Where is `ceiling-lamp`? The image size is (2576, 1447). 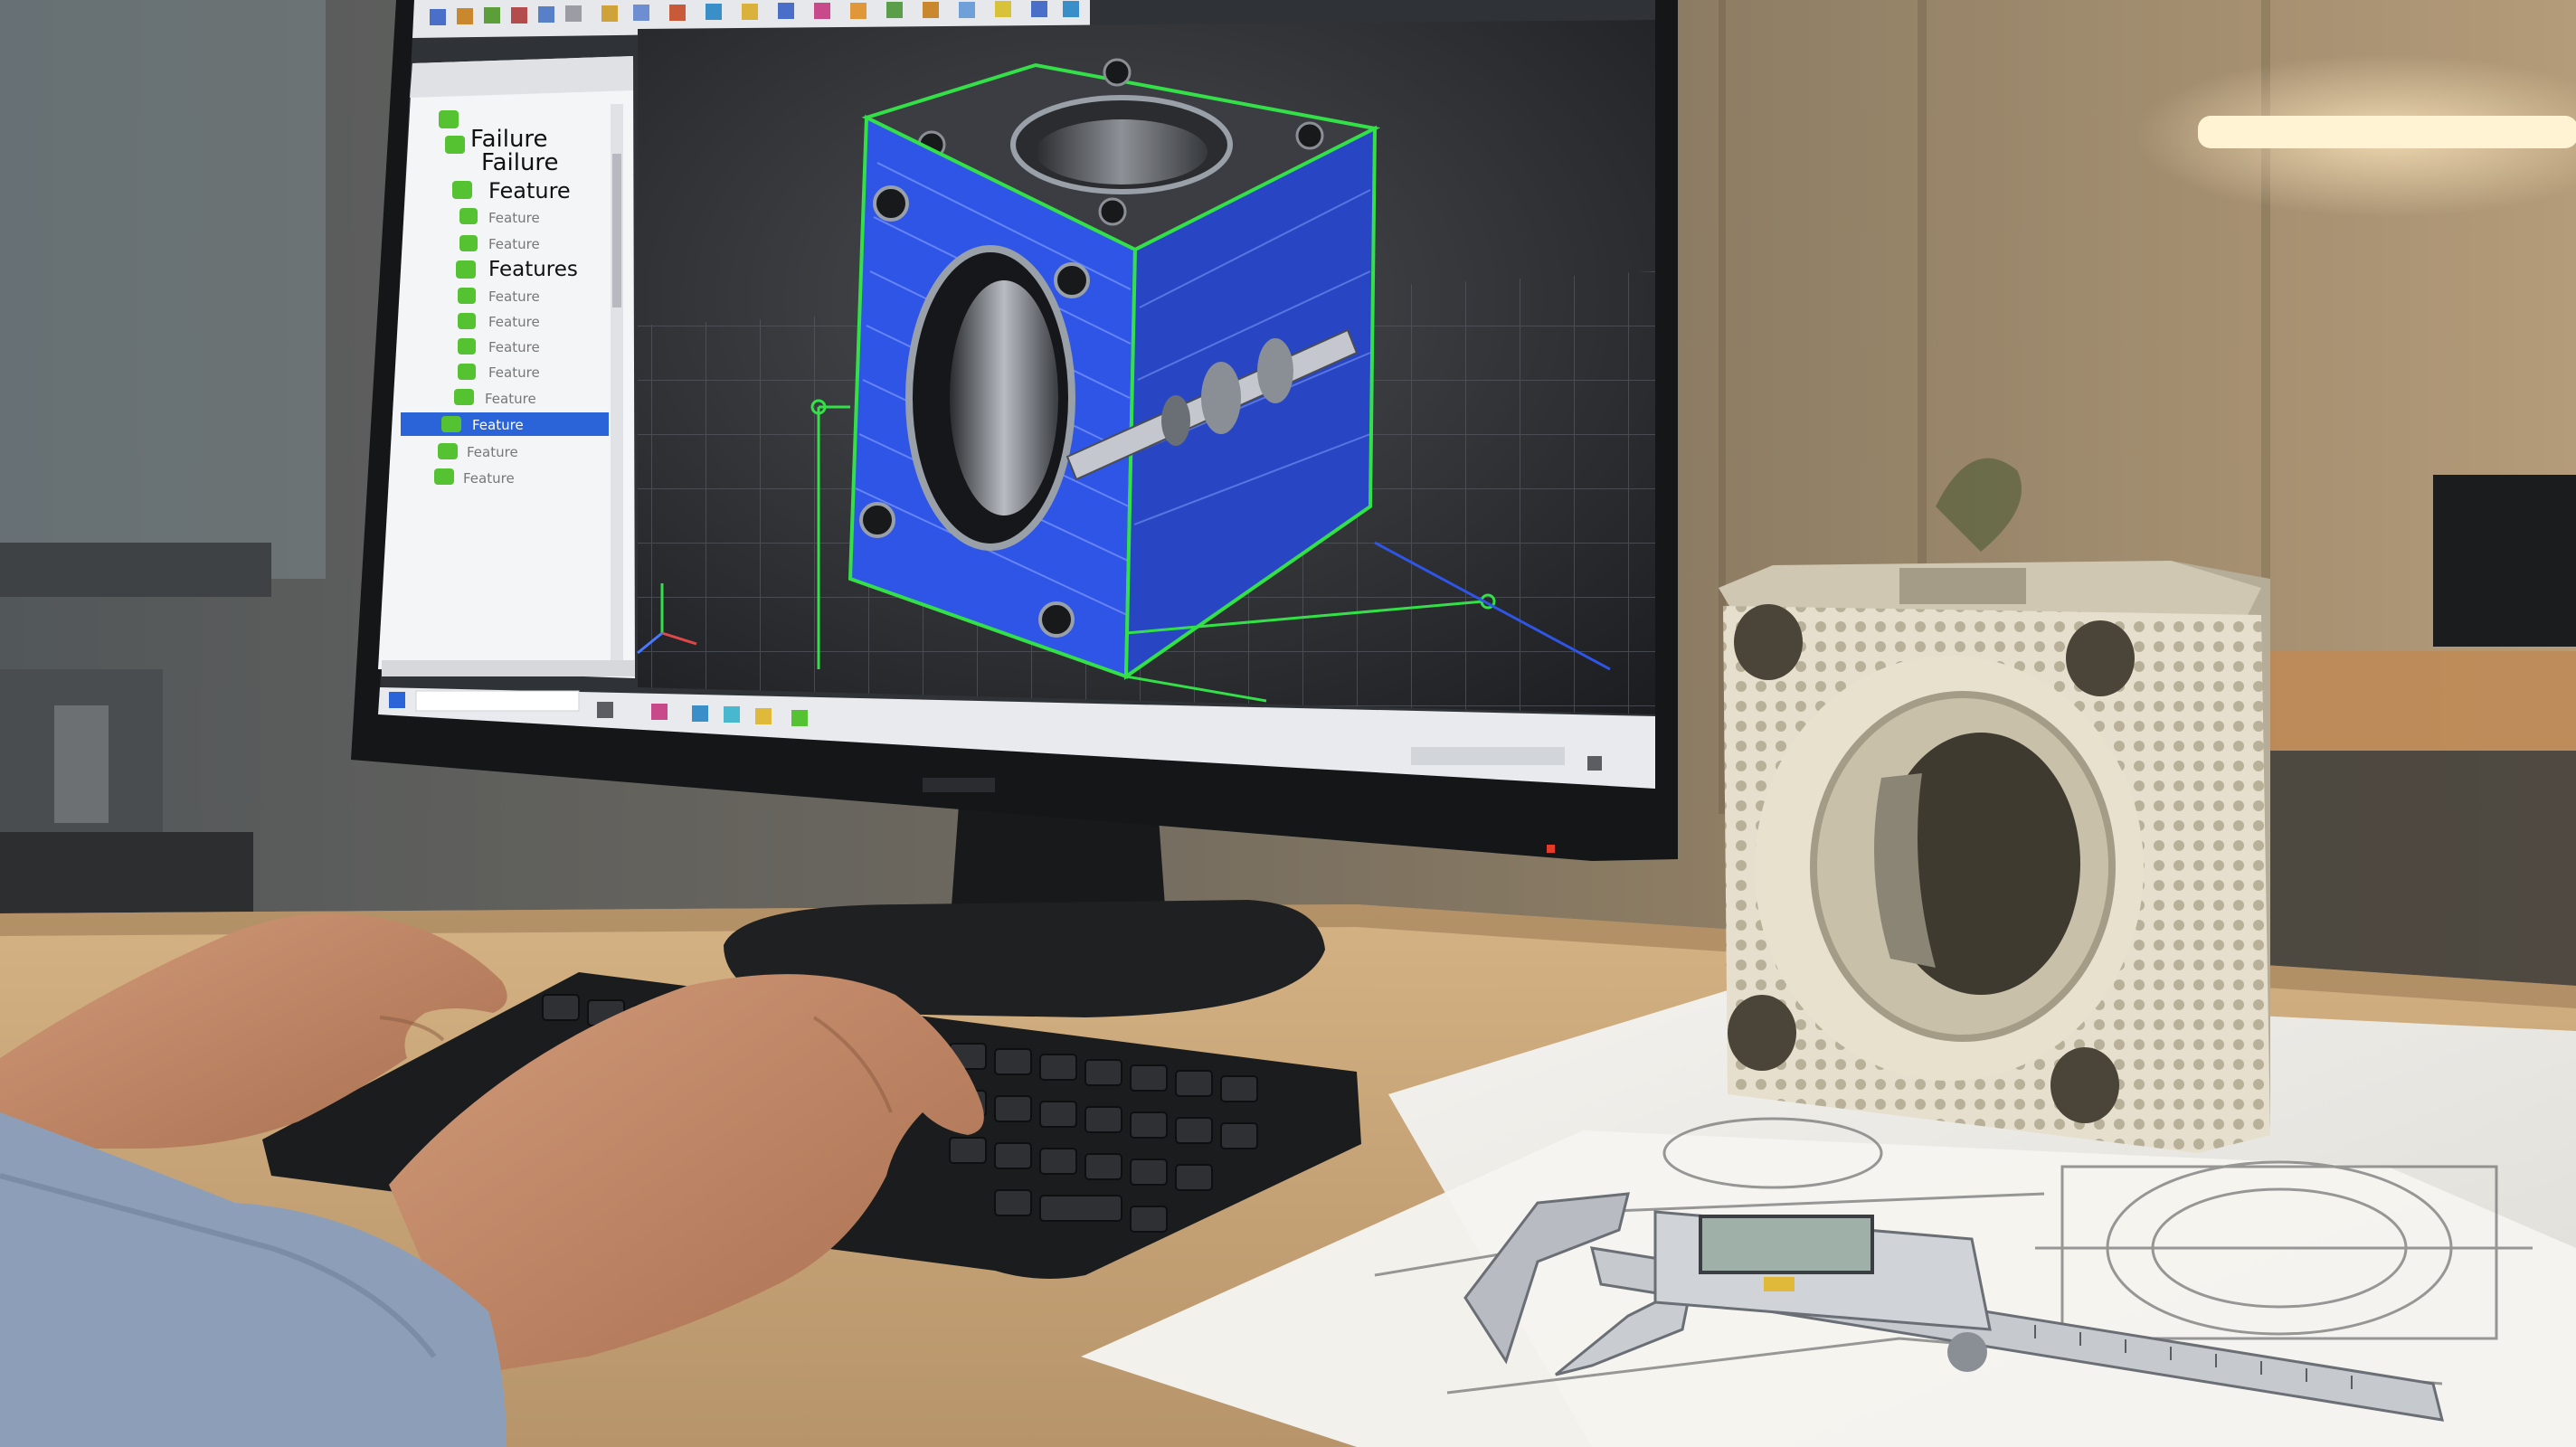
ceiling-lamp is located at coordinates (2387, 132).